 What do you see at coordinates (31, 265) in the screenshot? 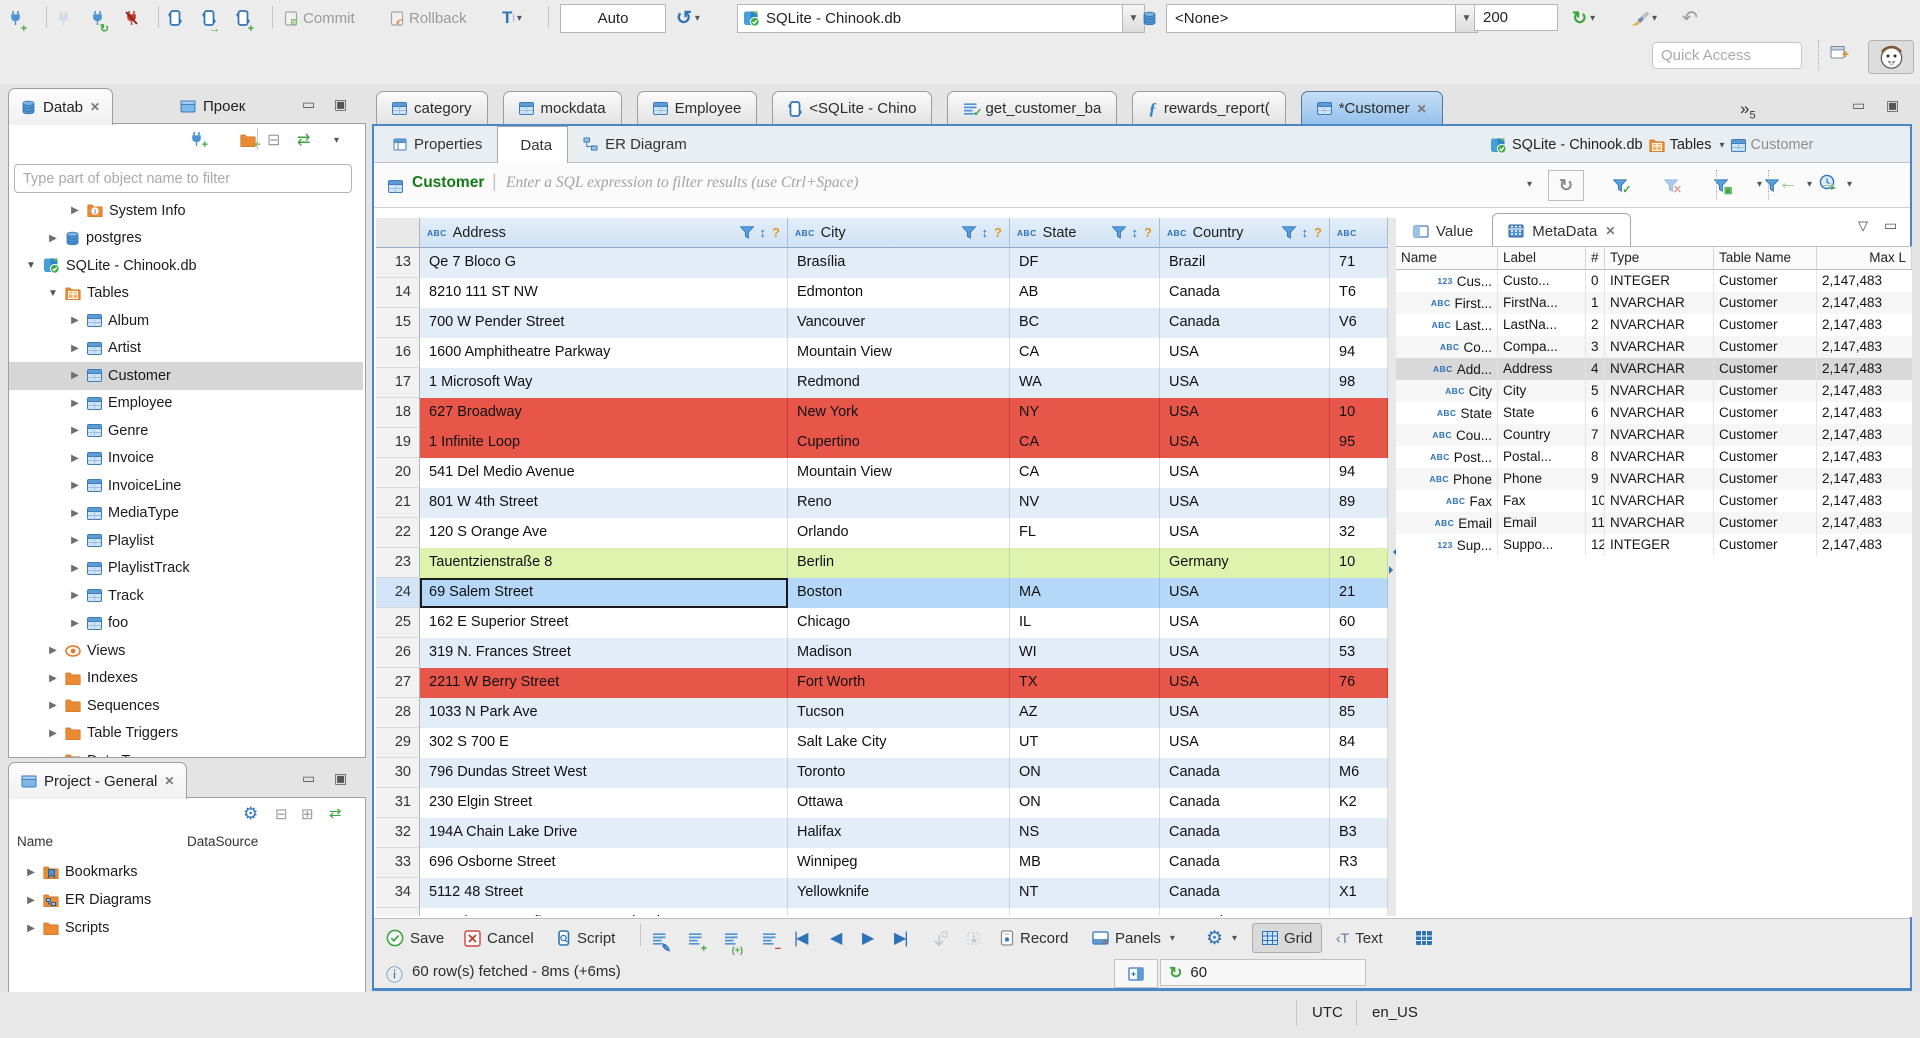
I see `collapse-arrow-icon: ▼` at bounding box center [31, 265].